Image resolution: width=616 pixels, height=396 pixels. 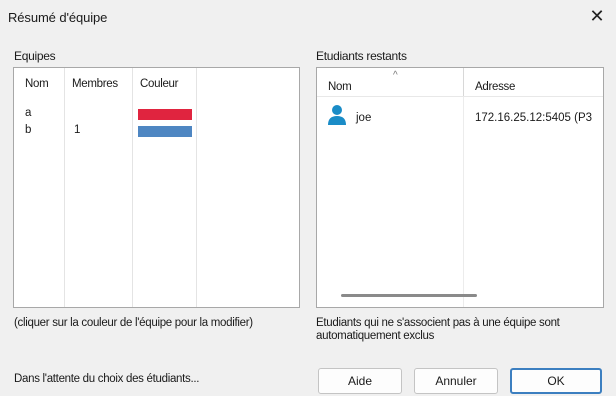 What do you see at coordinates (337, 115) in the screenshot?
I see `user-icon` at bounding box center [337, 115].